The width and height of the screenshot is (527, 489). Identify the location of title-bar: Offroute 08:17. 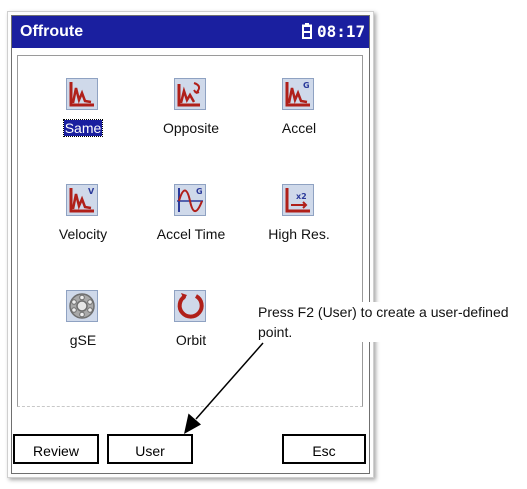
(190, 32).